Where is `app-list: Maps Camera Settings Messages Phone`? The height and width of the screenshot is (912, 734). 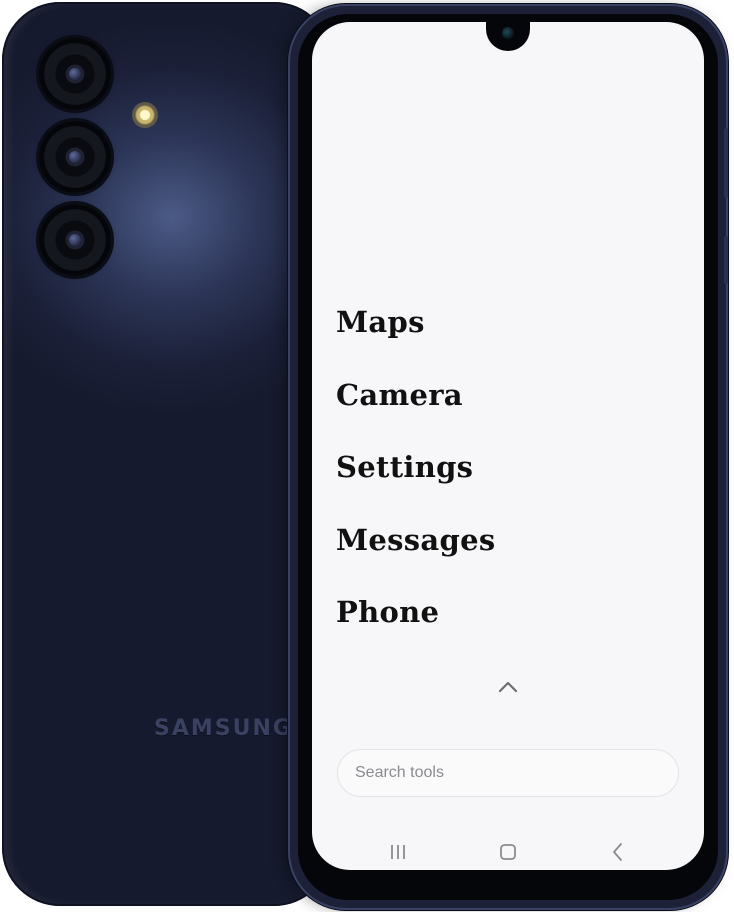 app-list: Maps Camera Settings Messages Phone is located at coordinates (415, 481).